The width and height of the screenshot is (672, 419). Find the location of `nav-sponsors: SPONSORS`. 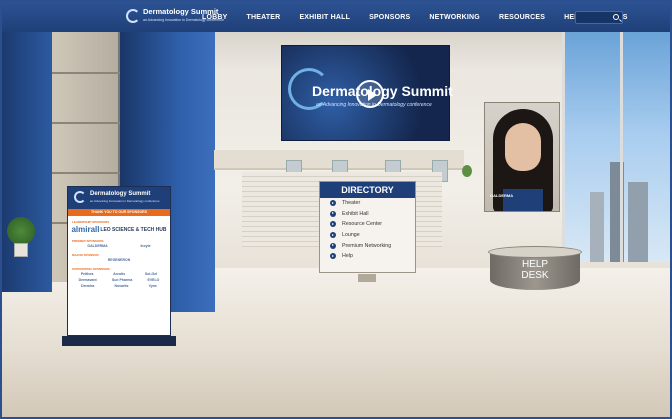

nav-sponsors: SPONSORS is located at coordinates (389, 17).